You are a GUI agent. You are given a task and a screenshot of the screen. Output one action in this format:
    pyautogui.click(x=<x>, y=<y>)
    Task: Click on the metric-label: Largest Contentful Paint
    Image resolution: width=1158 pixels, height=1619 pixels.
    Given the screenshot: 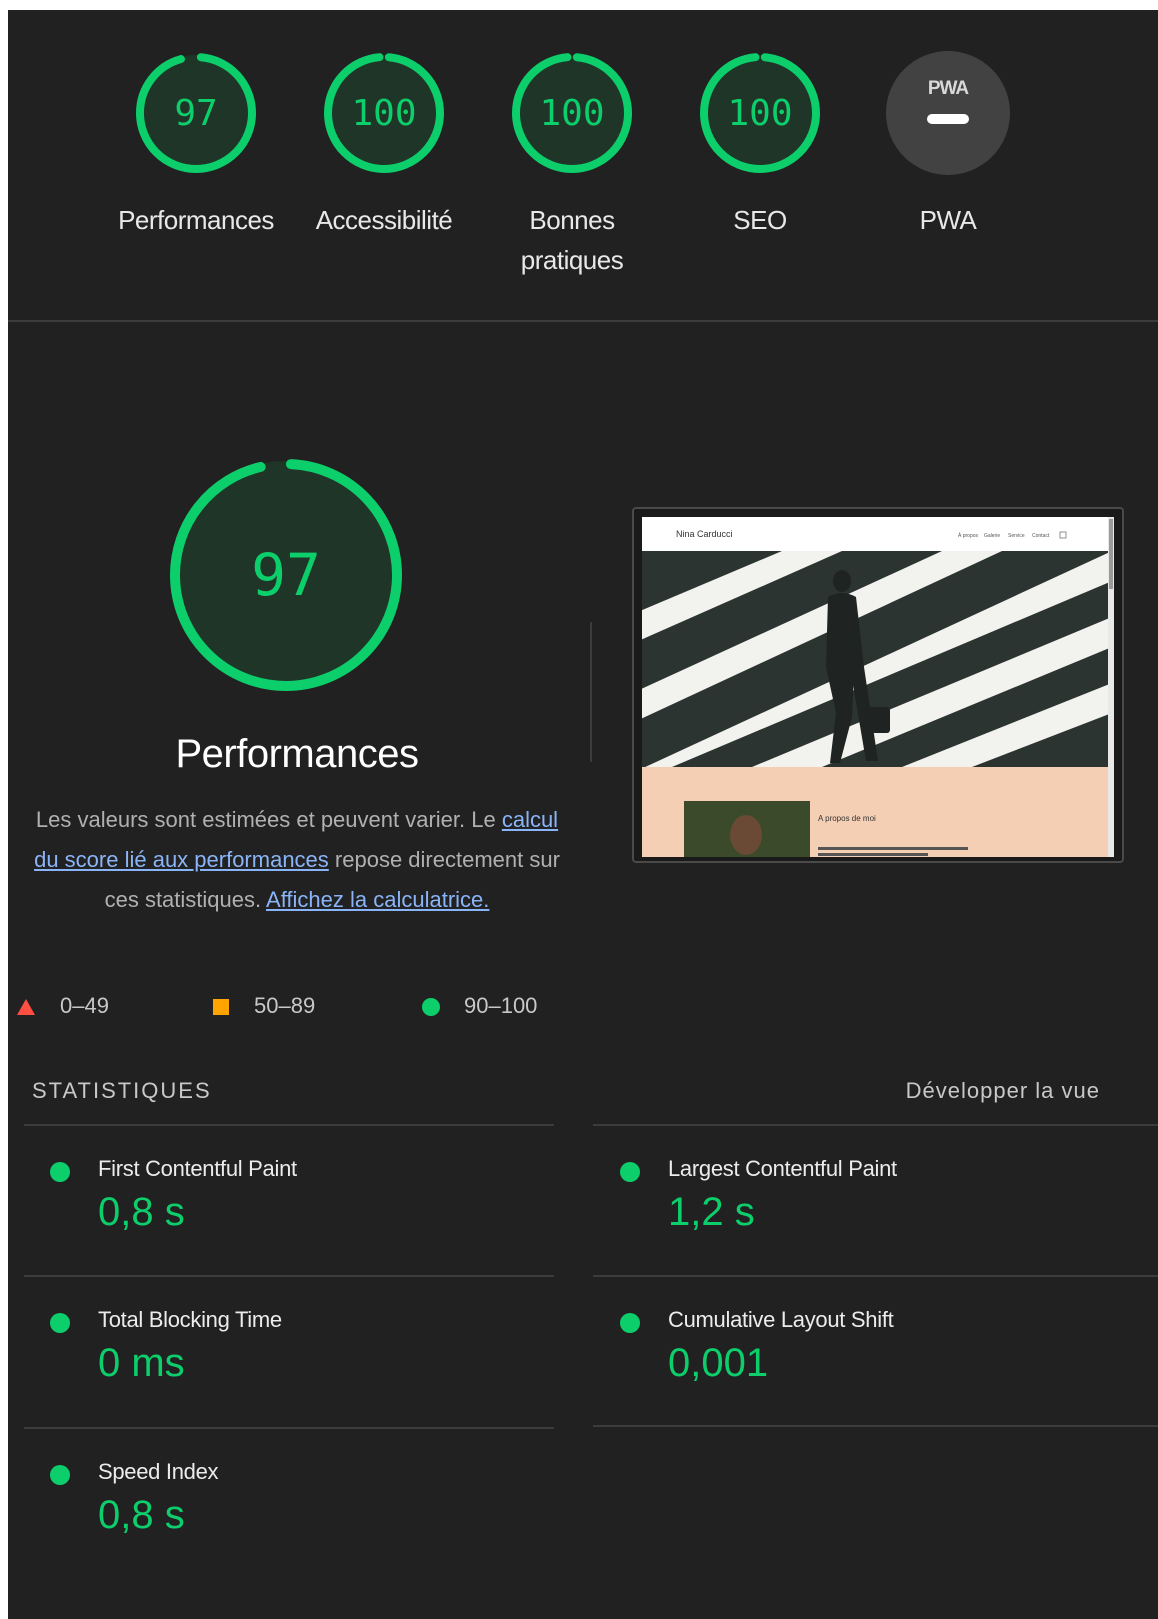 What is the action you would take?
    pyautogui.click(x=782, y=1168)
    